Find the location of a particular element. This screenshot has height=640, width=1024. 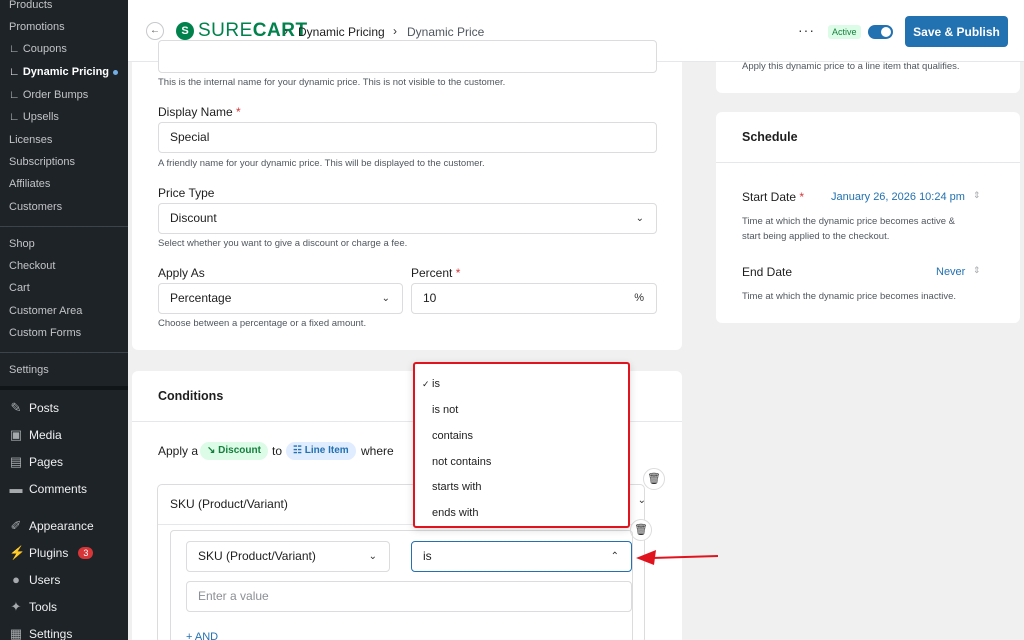

end-date-picker: Never is located at coordinates (950, 272).